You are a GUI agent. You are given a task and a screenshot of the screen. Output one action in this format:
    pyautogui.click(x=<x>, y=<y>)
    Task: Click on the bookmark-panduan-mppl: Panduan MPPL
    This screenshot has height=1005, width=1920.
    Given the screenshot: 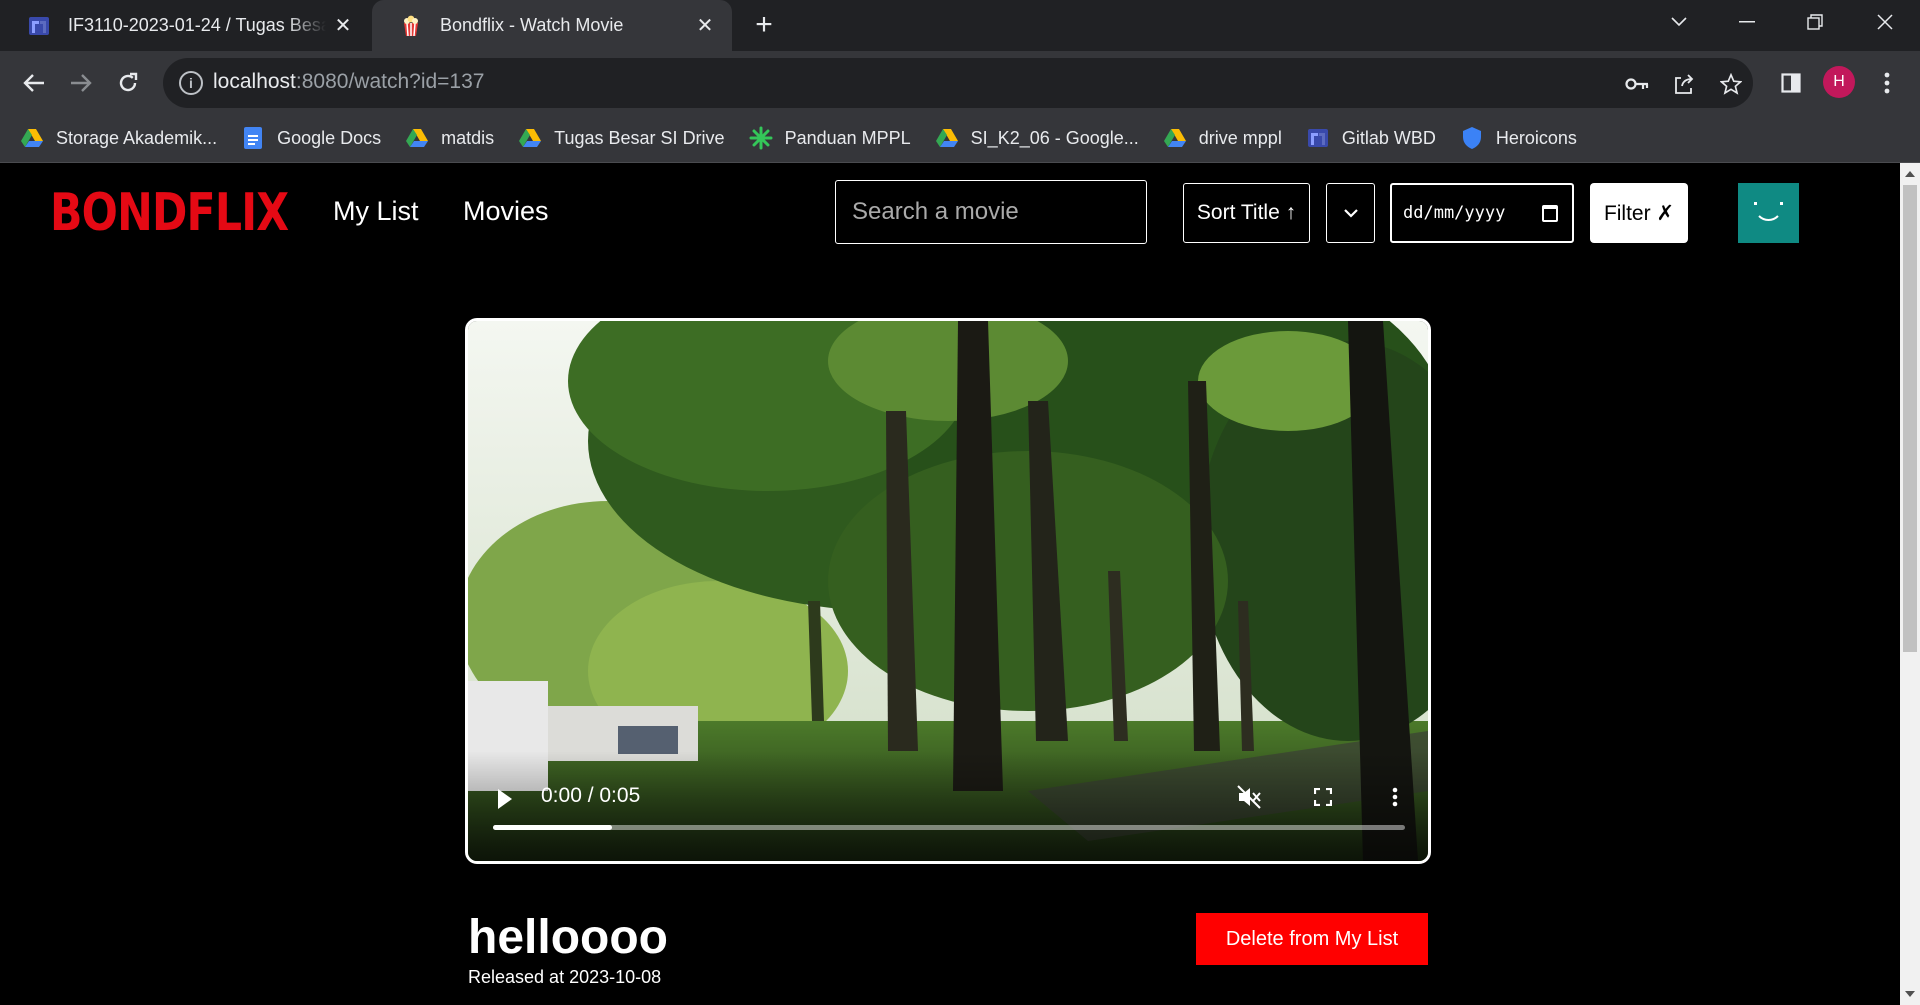 What is the action you would take?
    pyautogui.click(x=830, y=138)
    